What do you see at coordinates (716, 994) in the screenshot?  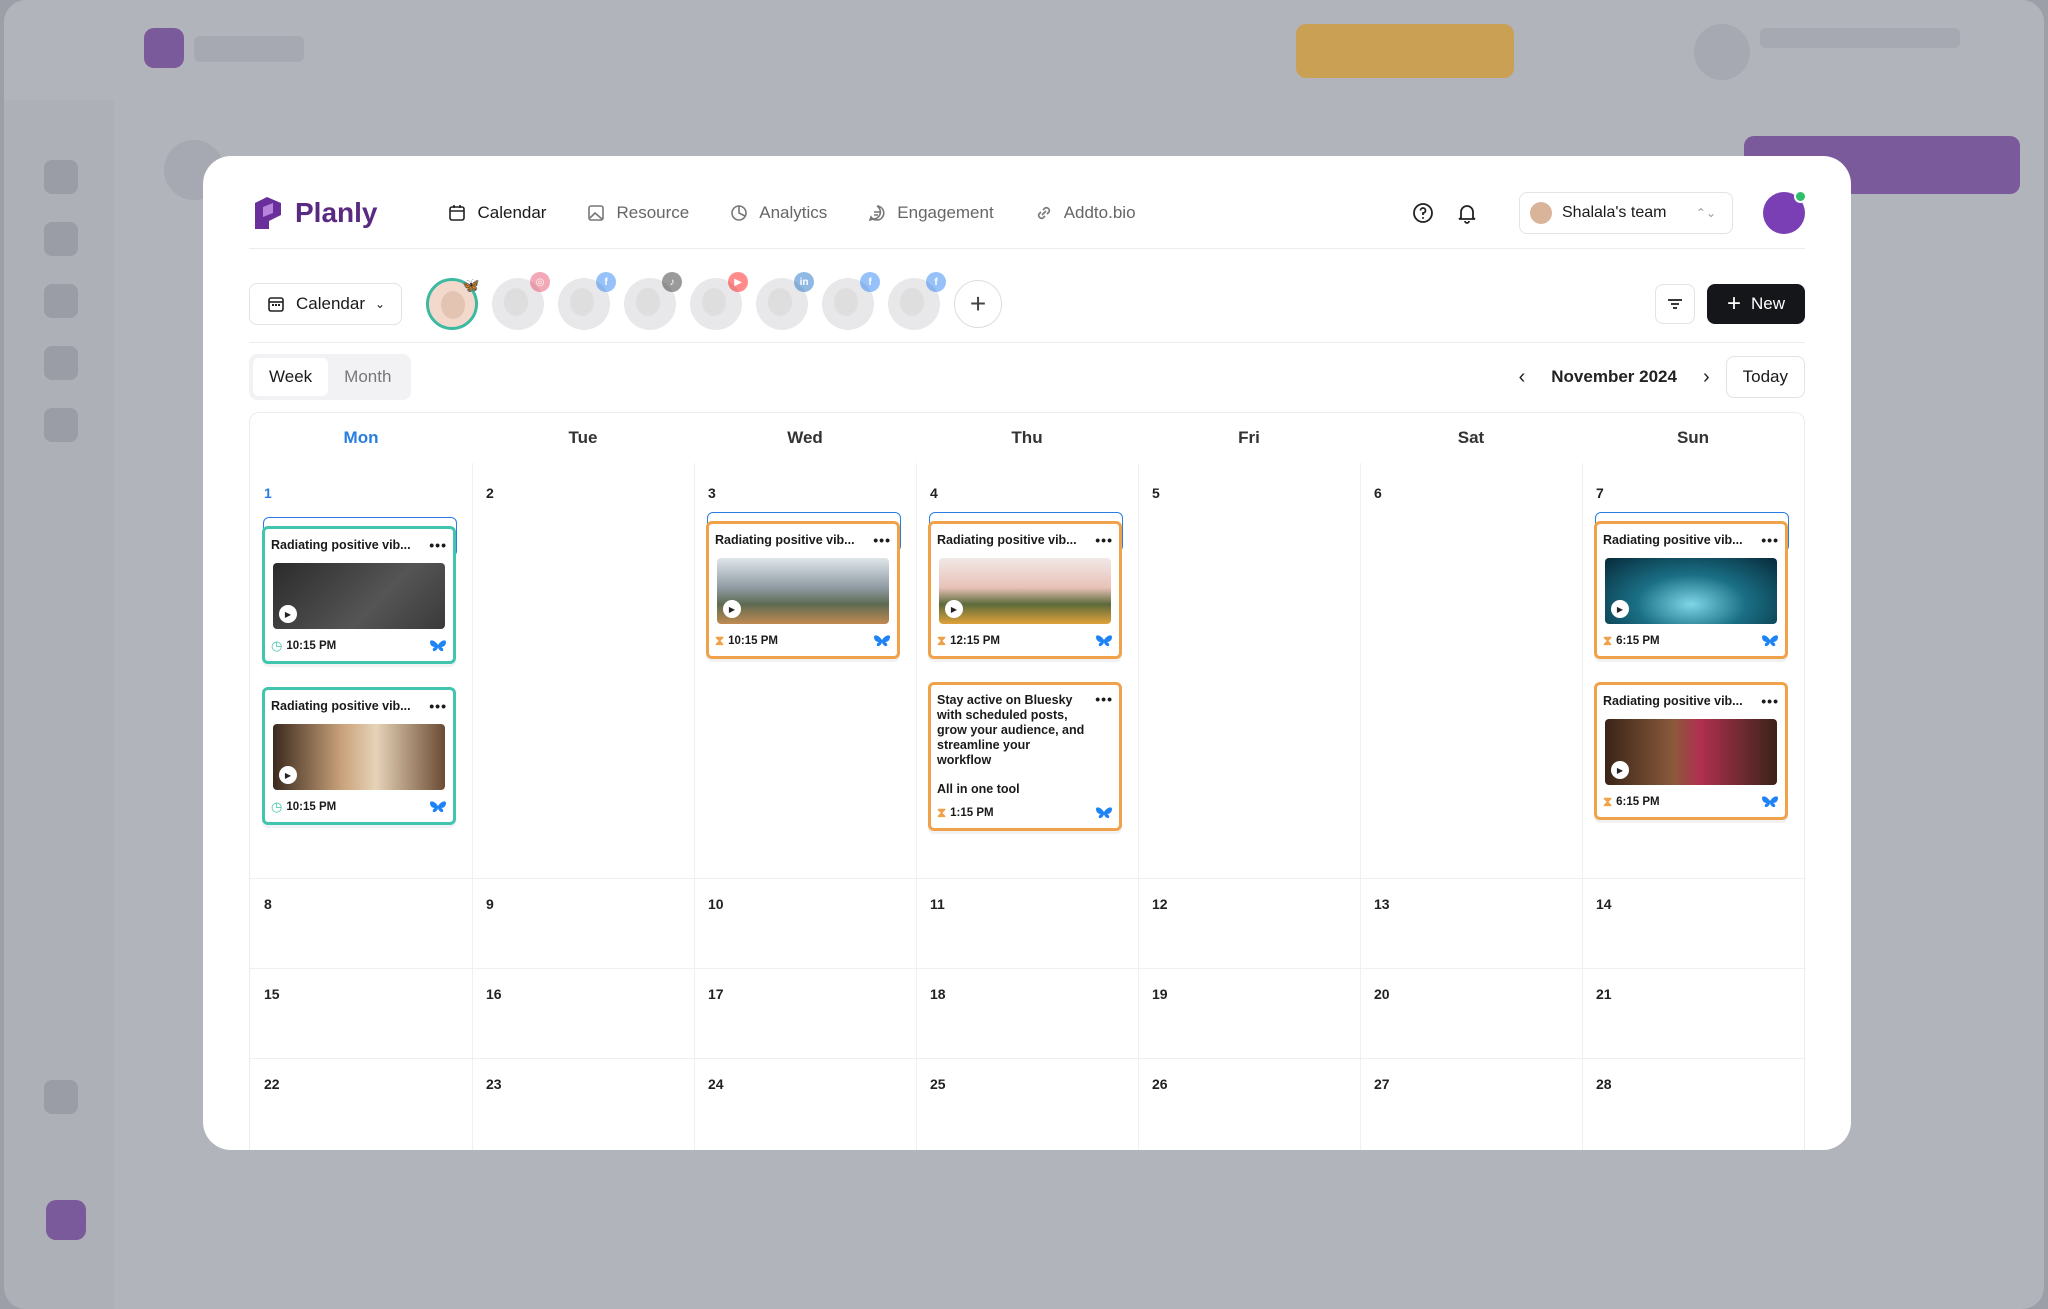 I see `day-number: 17` at bounding box center [716, 994].